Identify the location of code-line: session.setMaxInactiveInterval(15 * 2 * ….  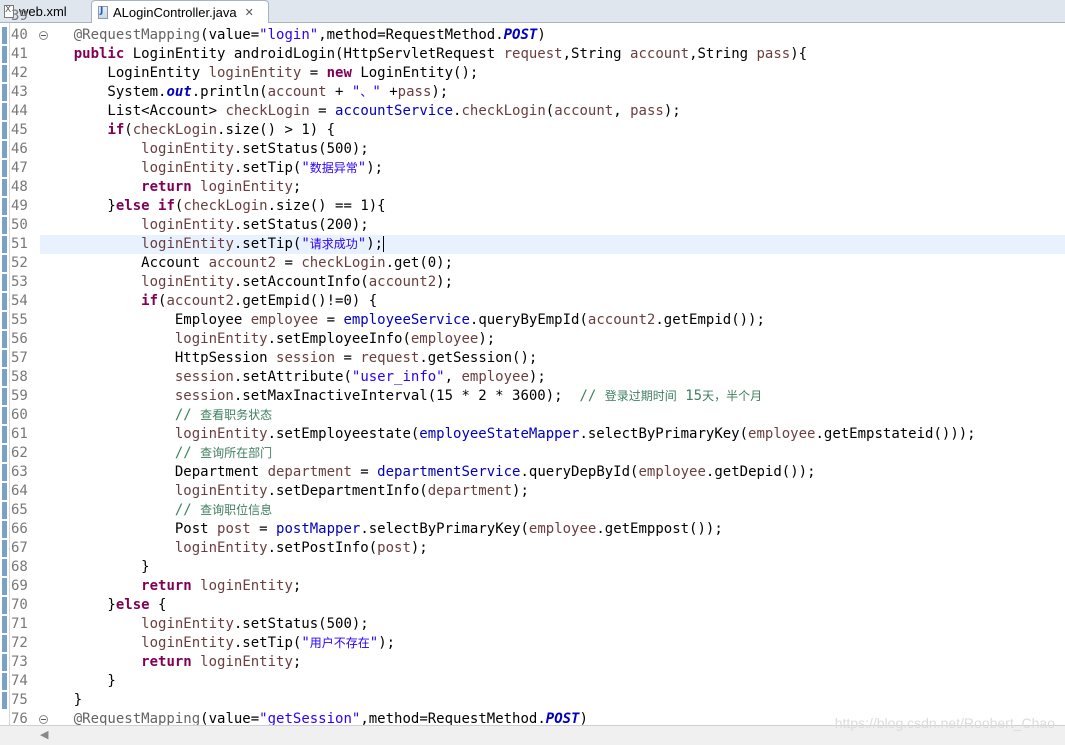
(552, 396).